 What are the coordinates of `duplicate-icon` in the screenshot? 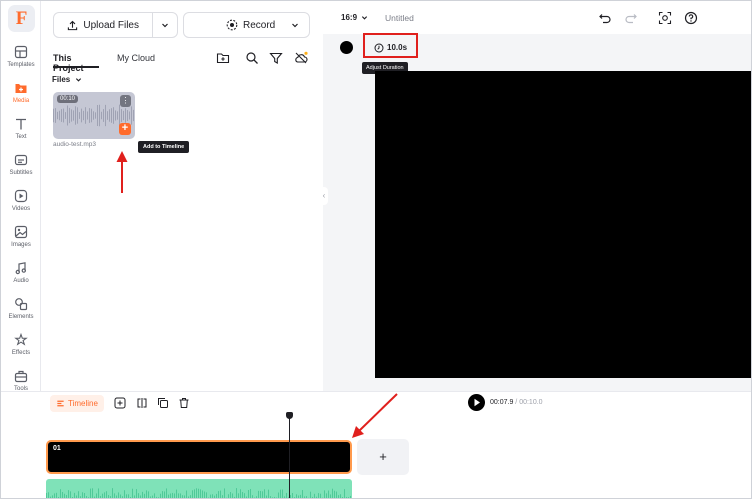 It's located at (163, 403).